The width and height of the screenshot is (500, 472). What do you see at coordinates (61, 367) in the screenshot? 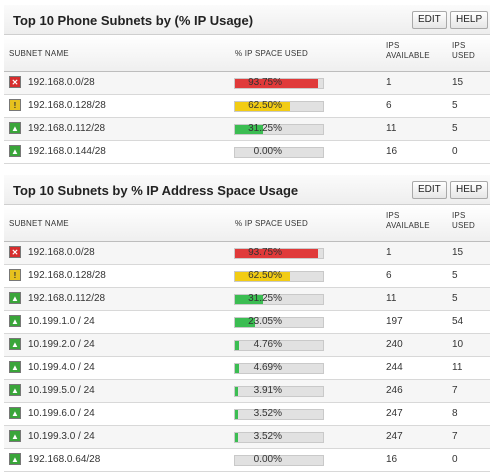
I see `subnet-name-link: 10.199.4.0 / 24` at bounding box center [61, 367].